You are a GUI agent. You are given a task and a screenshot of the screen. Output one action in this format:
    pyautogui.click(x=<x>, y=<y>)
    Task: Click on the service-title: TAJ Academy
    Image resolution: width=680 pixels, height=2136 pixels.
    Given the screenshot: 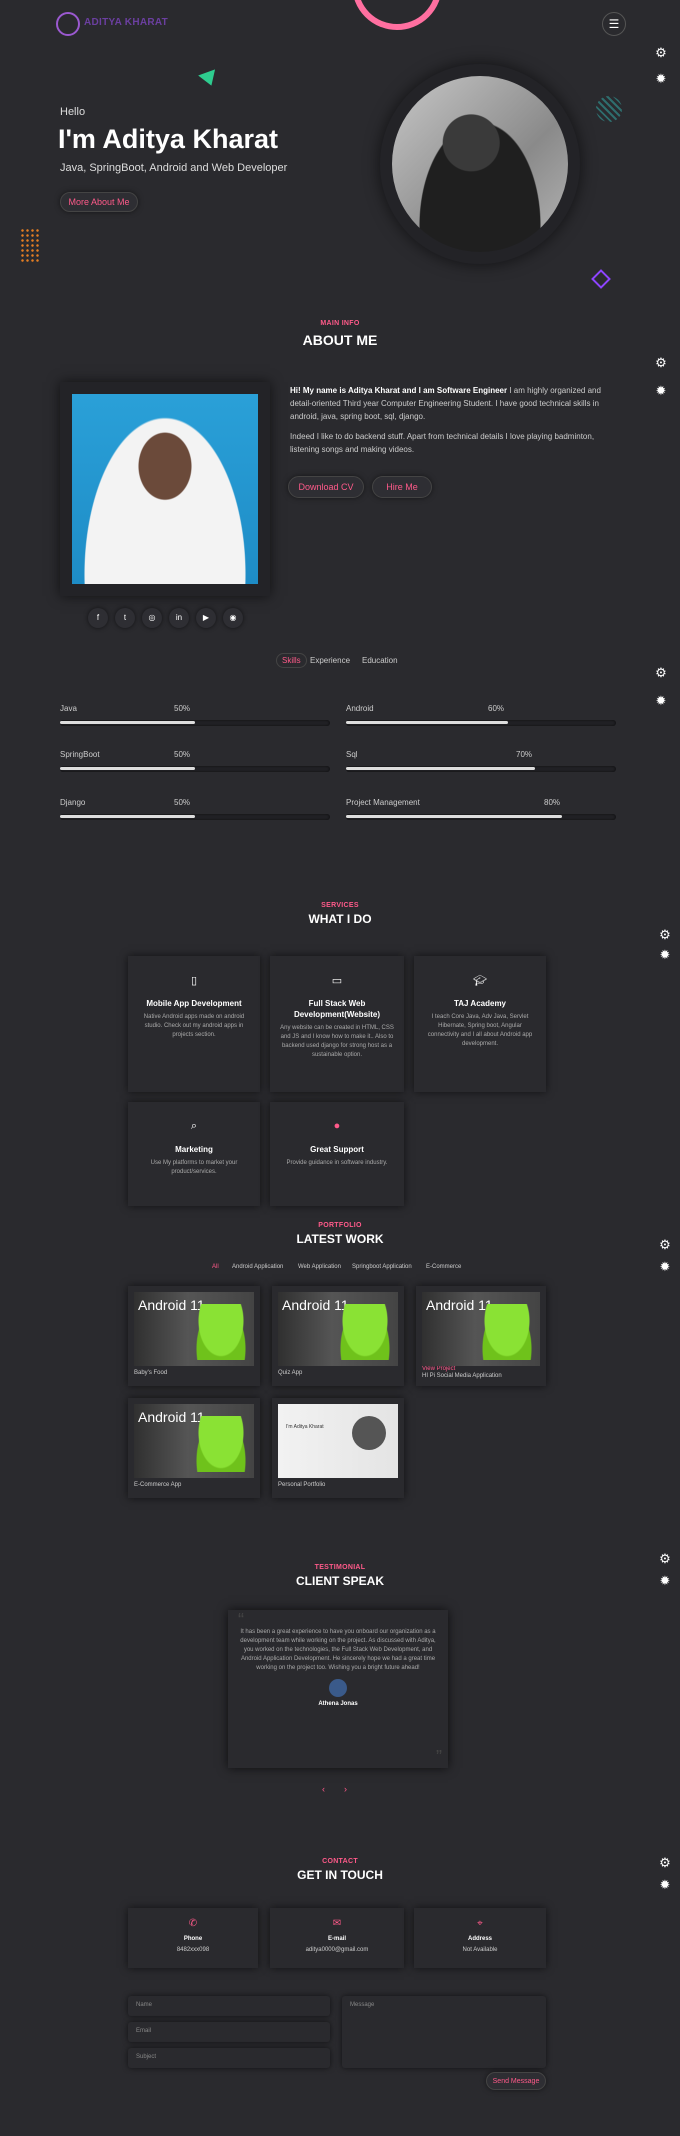 What is the action you would take?
    pyautogui.click(x=480, y=1003)
    